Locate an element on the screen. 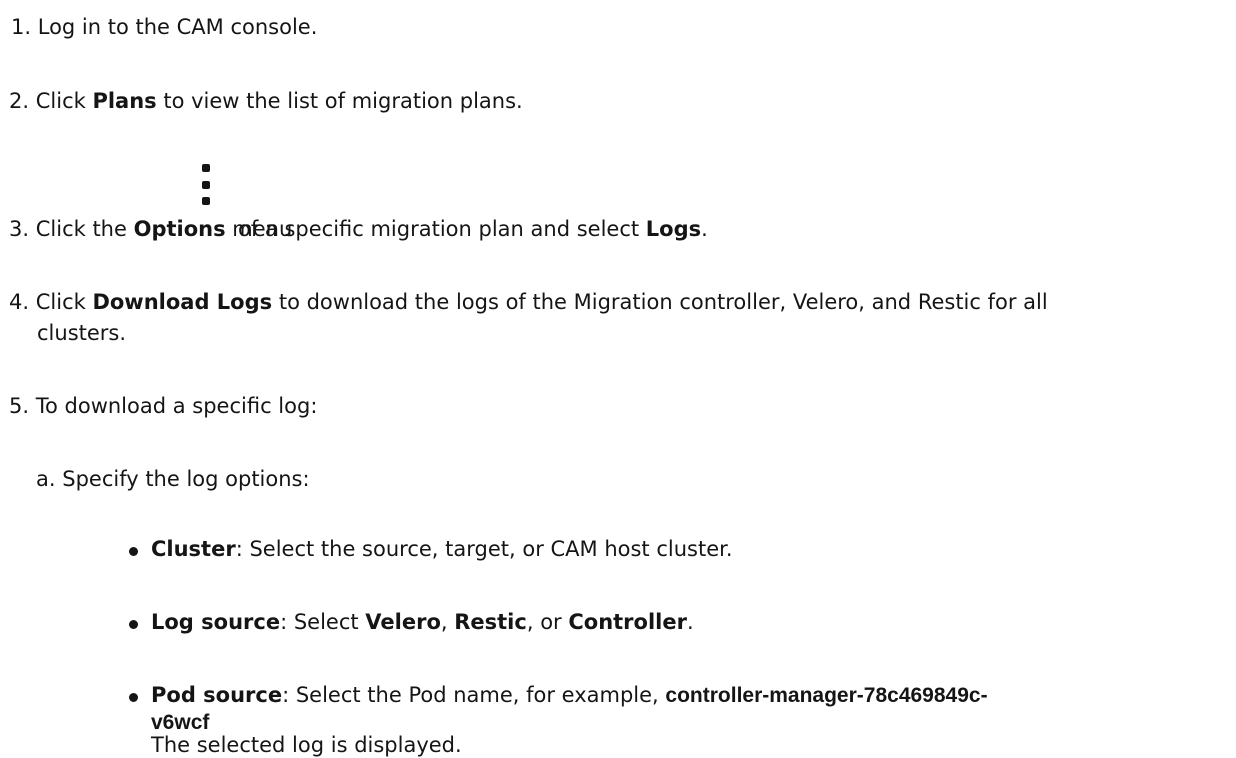 Image resolution: width=1236 pixels, height=758 pixels. step-text: To download a specific log: is located at coordinates (176, 406).